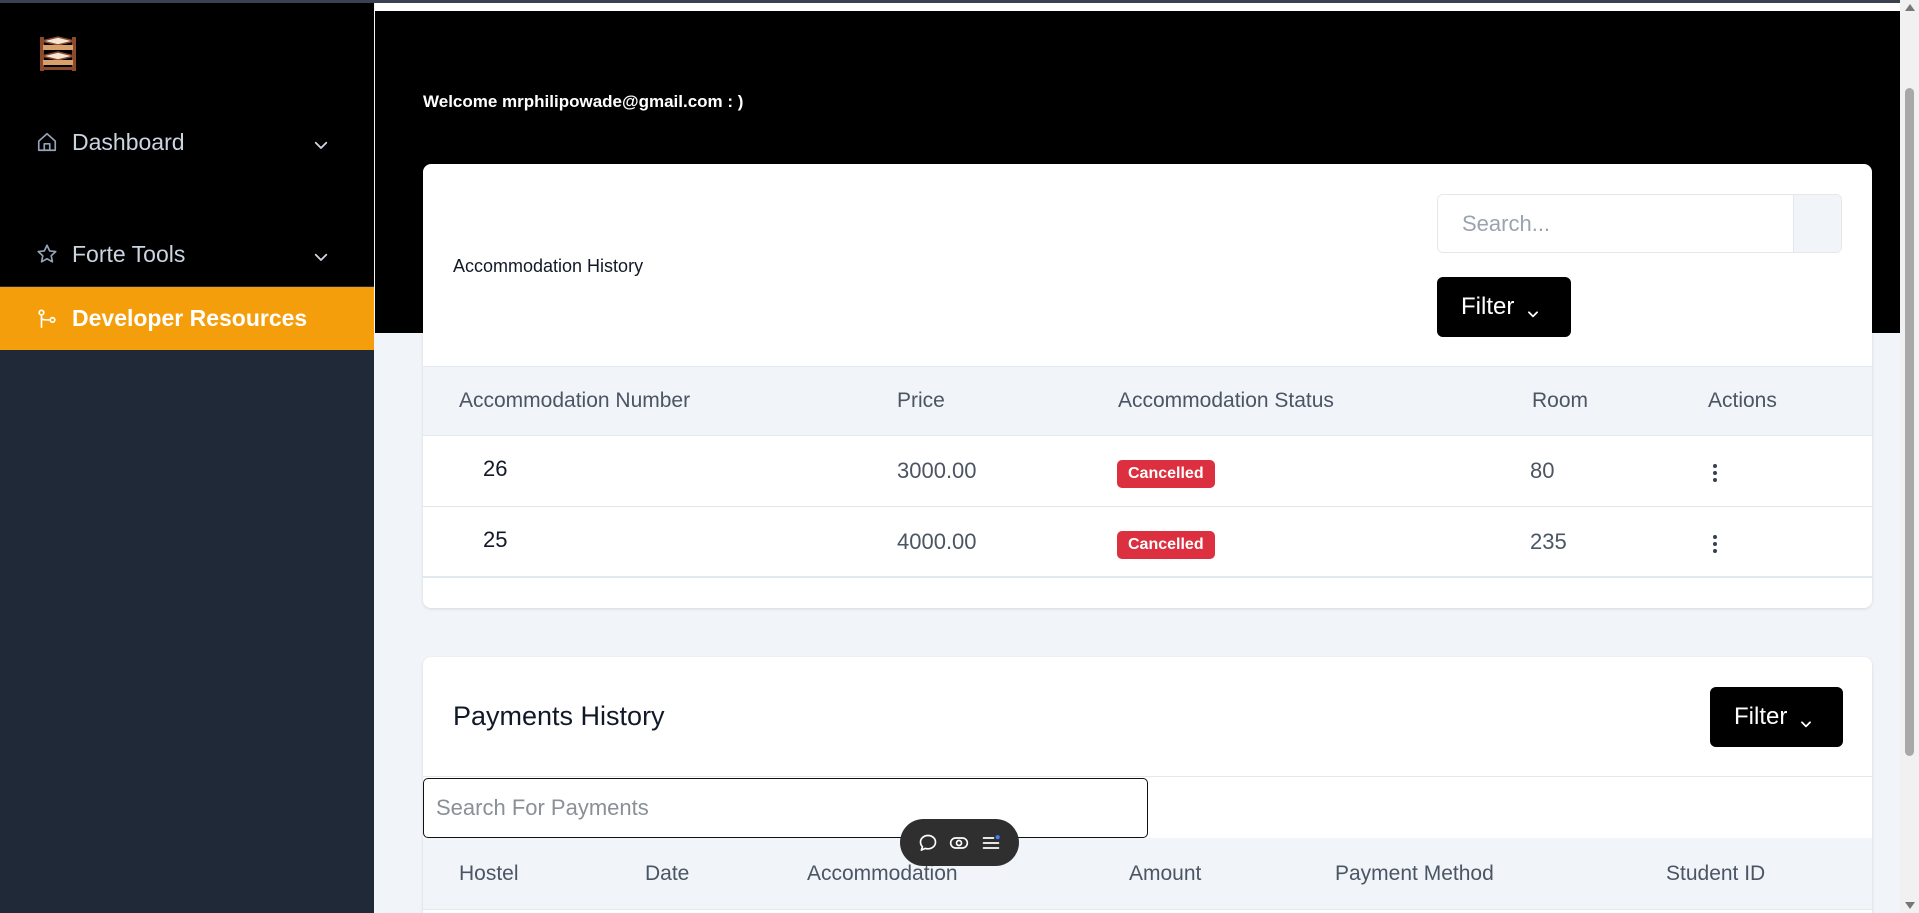  What do you see at coordinates (128, 141) in the screenshot?
I see `sidebar-item-label: Dashboard` at bounding box center [128, 141].